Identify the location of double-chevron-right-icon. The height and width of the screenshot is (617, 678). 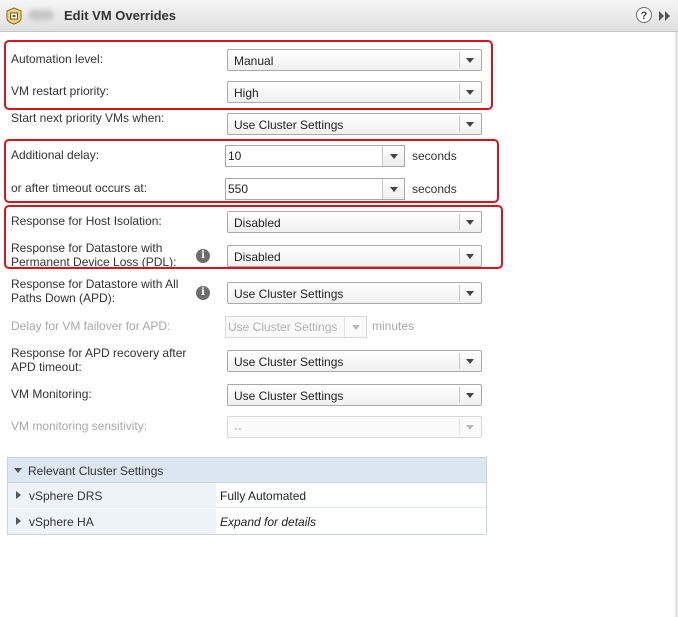
(665, 16).